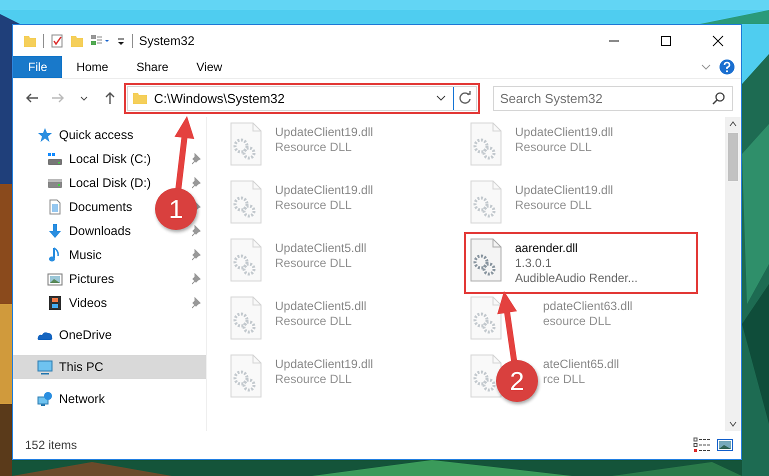  I want to click on close-icon, so click(718, 40).